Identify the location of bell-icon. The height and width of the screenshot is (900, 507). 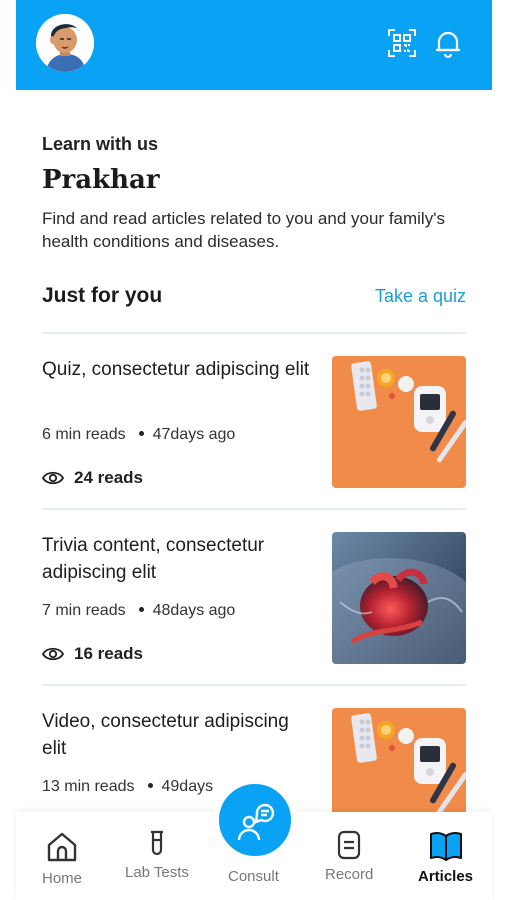
(448, 43).